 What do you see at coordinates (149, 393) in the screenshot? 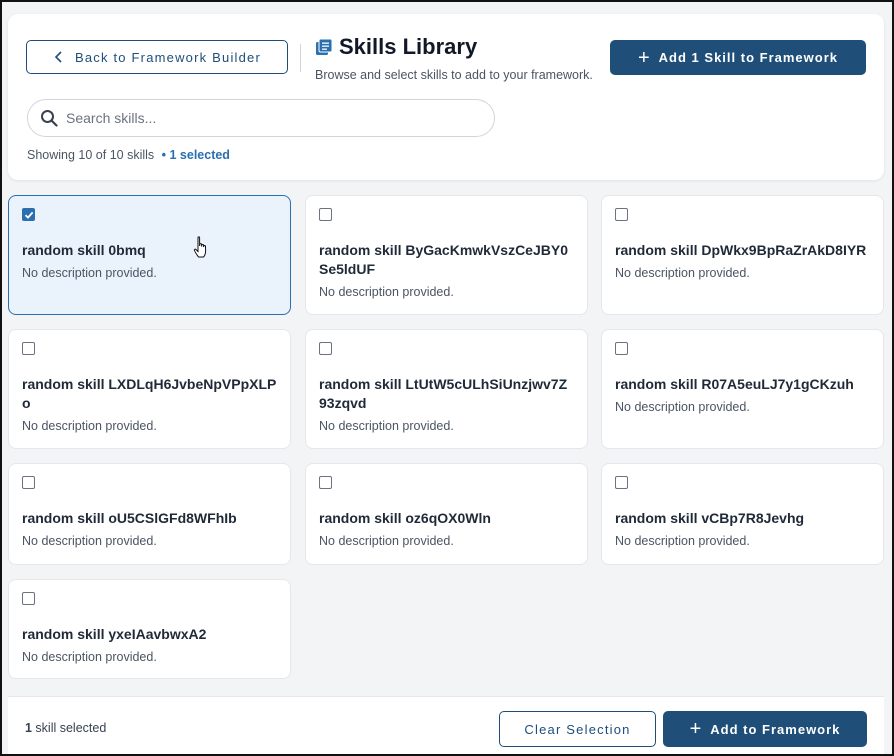
I see `skill-name: random skill LXDLqH6JvbeNpVPpXLPo` at bounding box center [149, 393].